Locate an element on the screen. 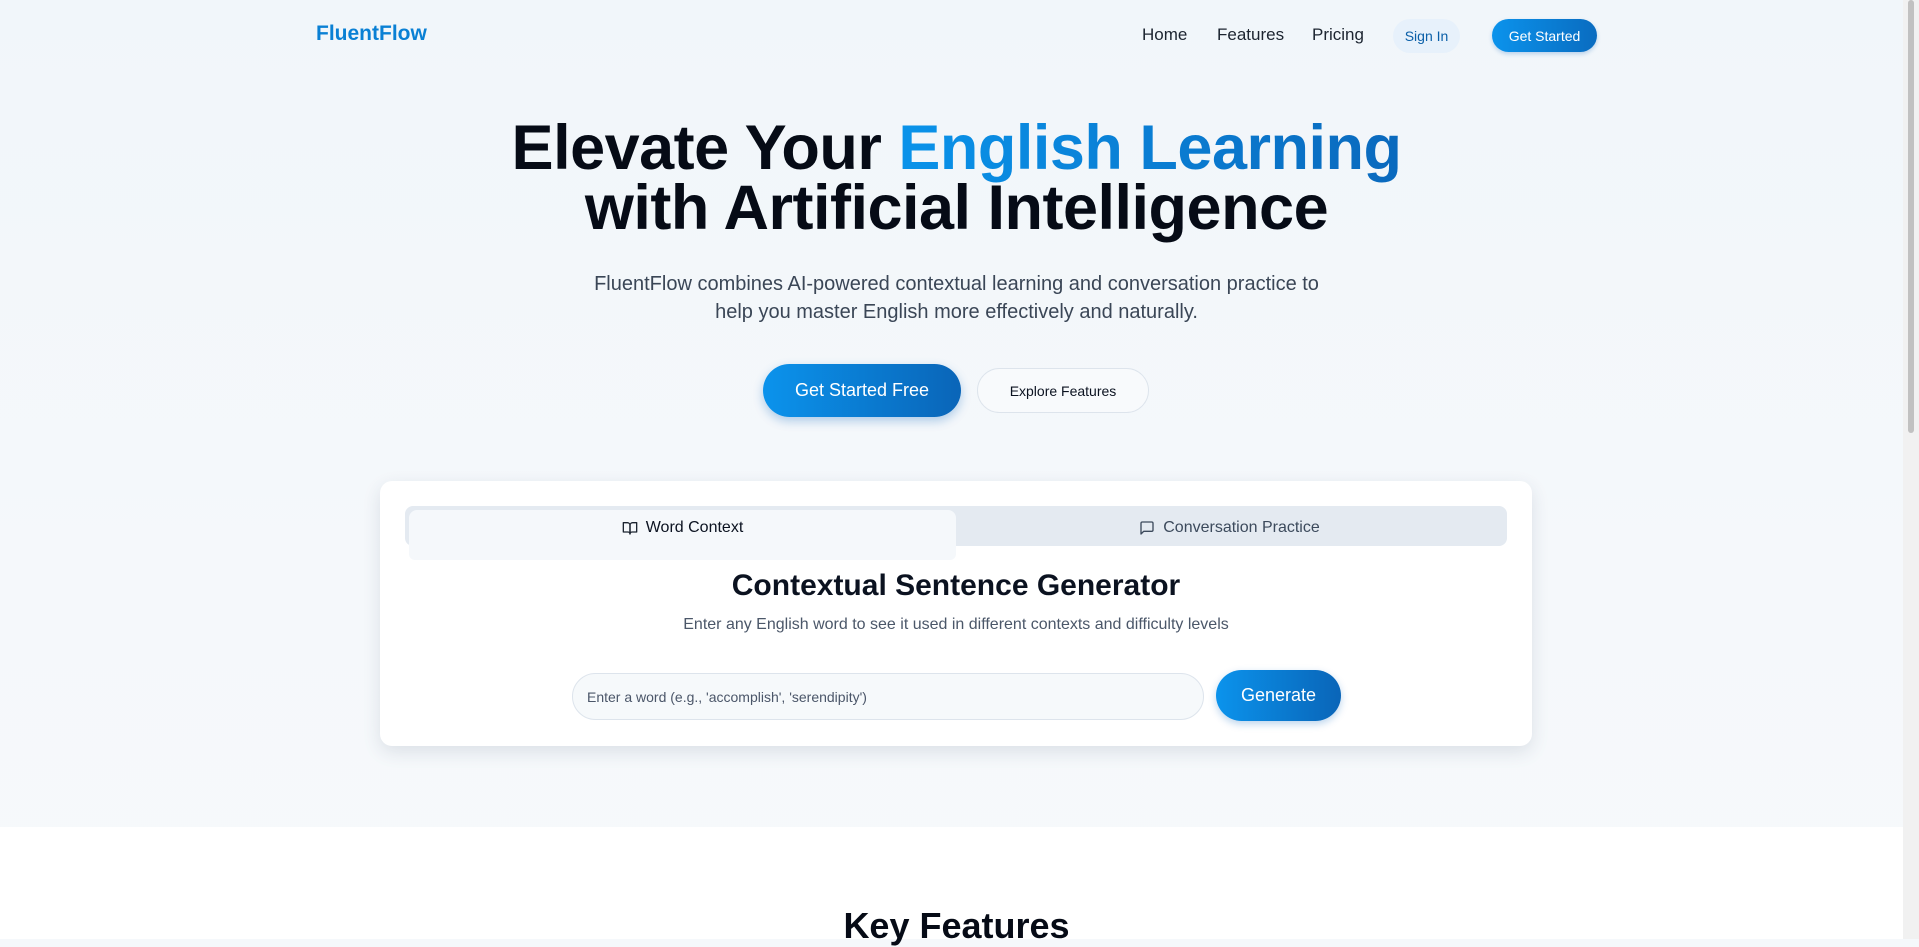 The image size is (1919, 947). nav-features-link: Features is located at coordinates (1250, 35).